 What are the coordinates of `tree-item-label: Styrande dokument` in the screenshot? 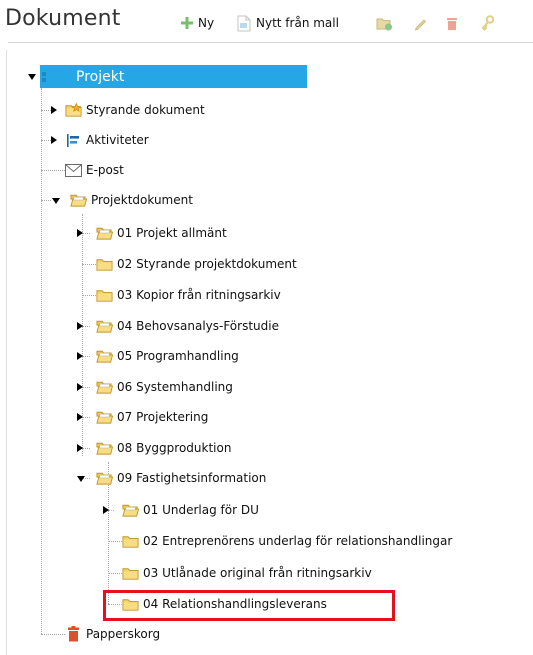 It's located at (145, 110).